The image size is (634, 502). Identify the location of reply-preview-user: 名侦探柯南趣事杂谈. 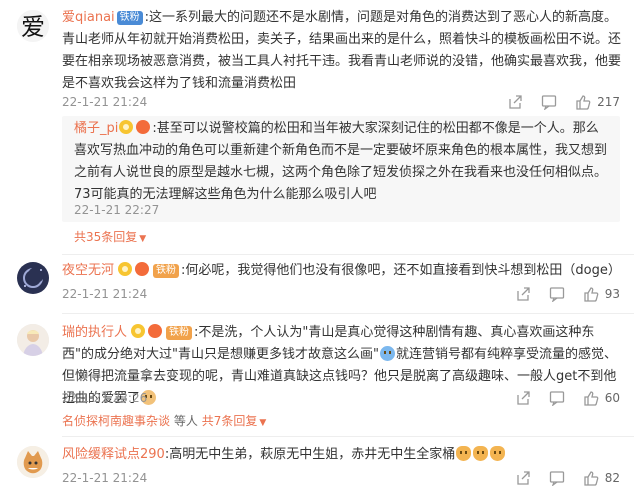
(116, 421).